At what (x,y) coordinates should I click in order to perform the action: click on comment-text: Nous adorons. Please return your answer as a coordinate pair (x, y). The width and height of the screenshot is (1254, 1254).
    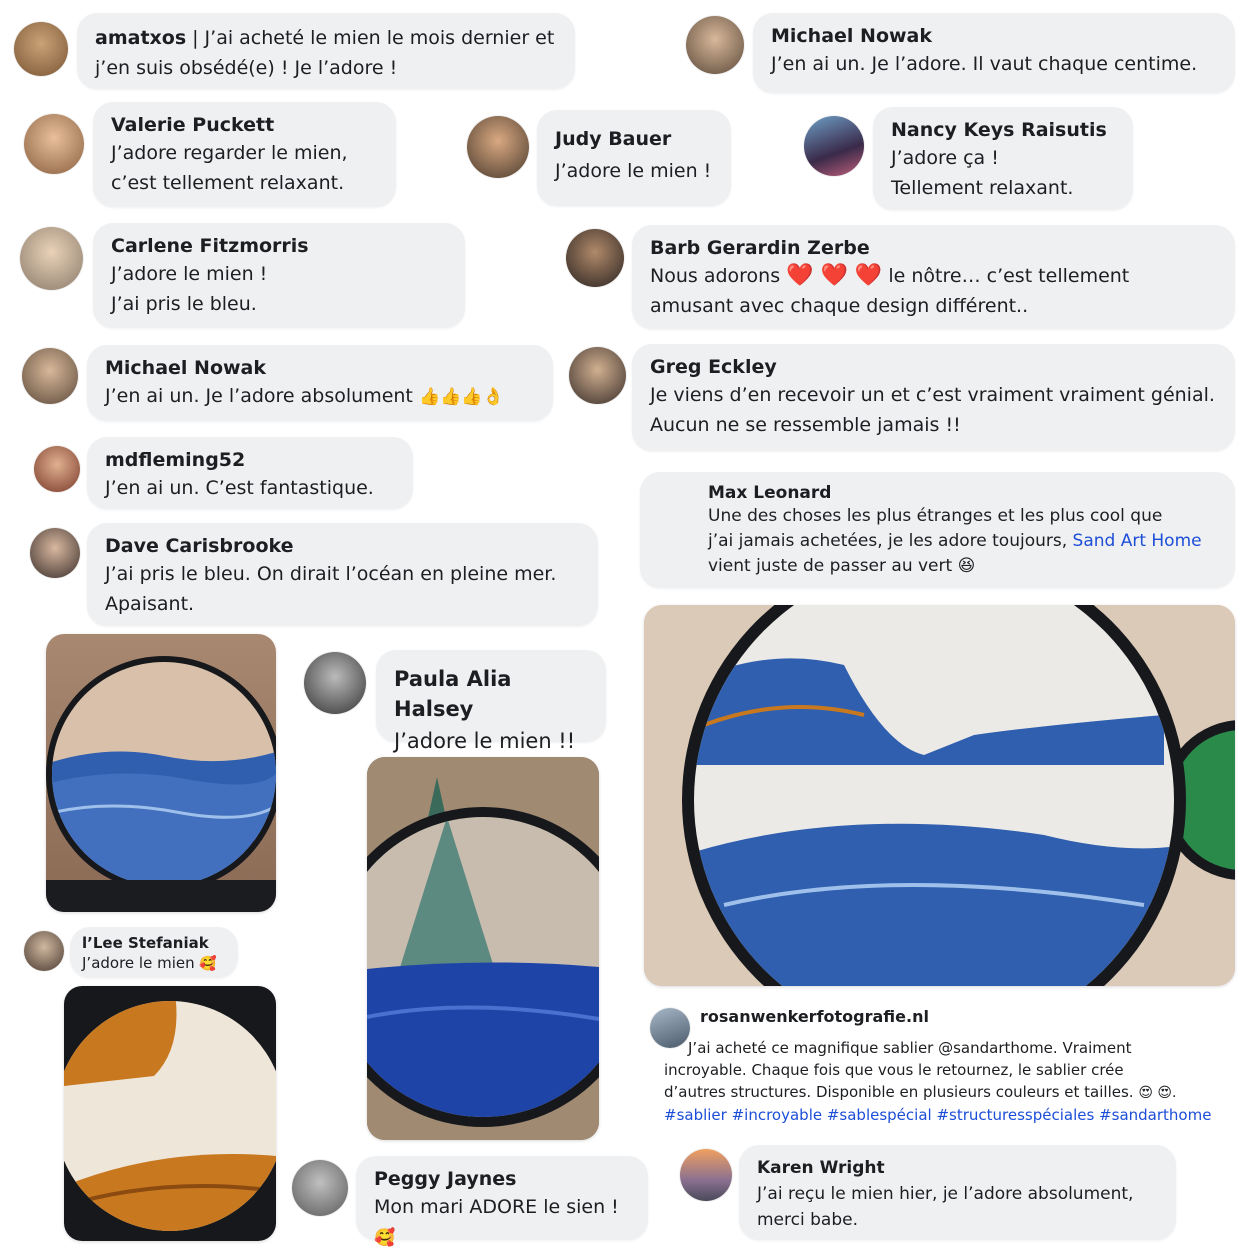
    Looking at the image, I should click on (715, 276).